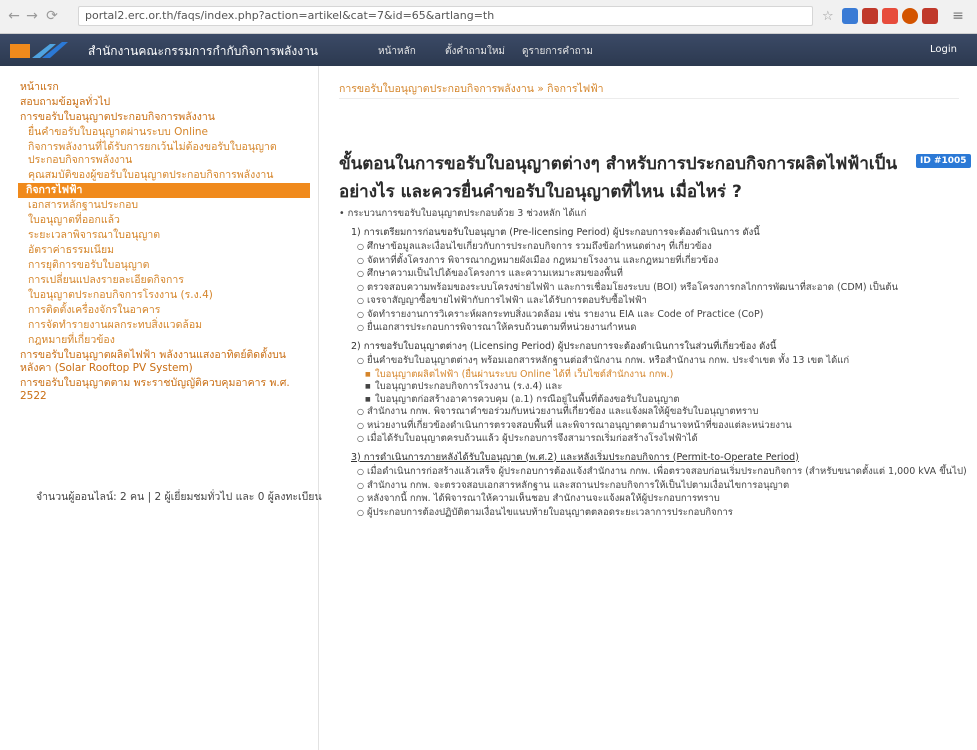 Image resolution: width=977 pixels, height=750 pixels. What do you see at coordinates (165, 87) in the screenshot?
I see `sidebar-item: หน้าแรก` at bounding box center [165, 87].